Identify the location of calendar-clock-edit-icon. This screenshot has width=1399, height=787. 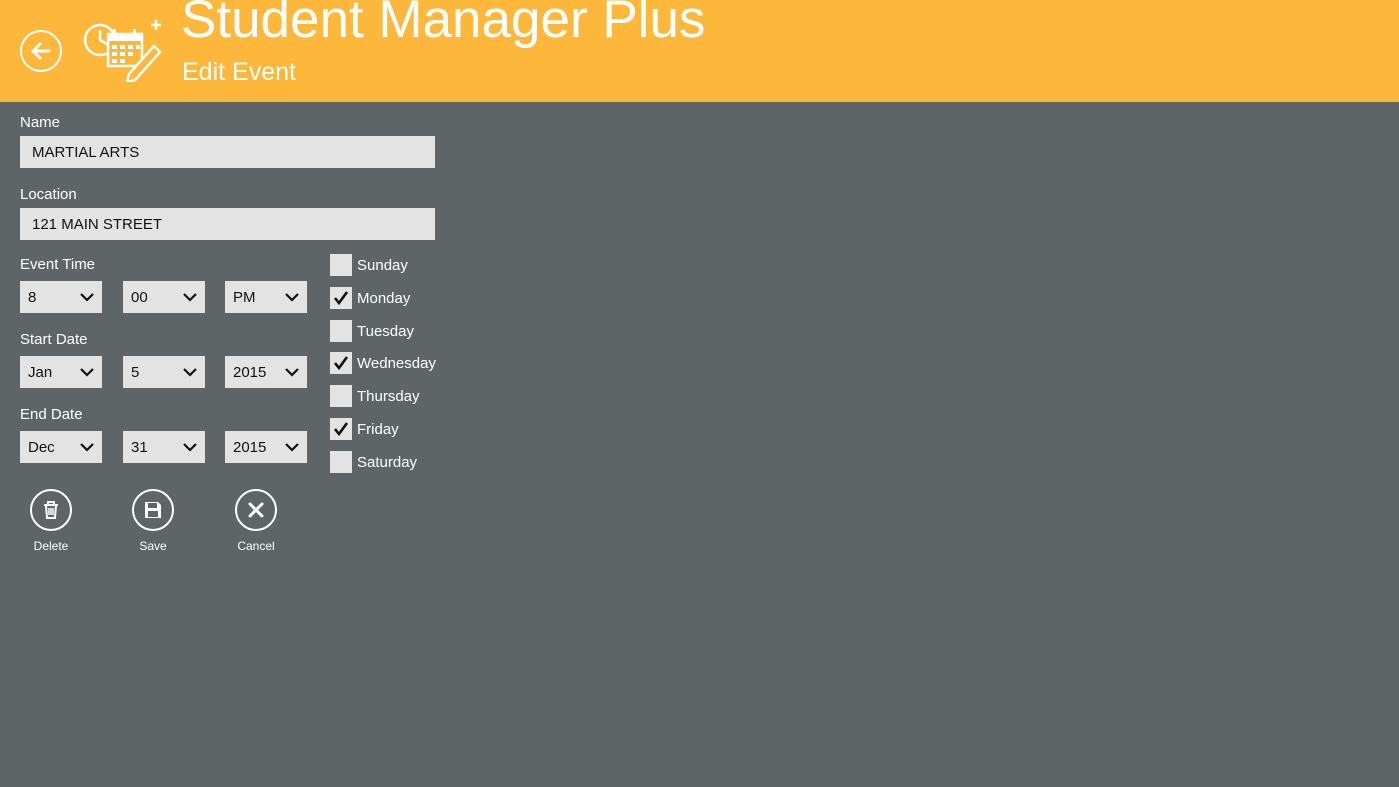
(122, 51).